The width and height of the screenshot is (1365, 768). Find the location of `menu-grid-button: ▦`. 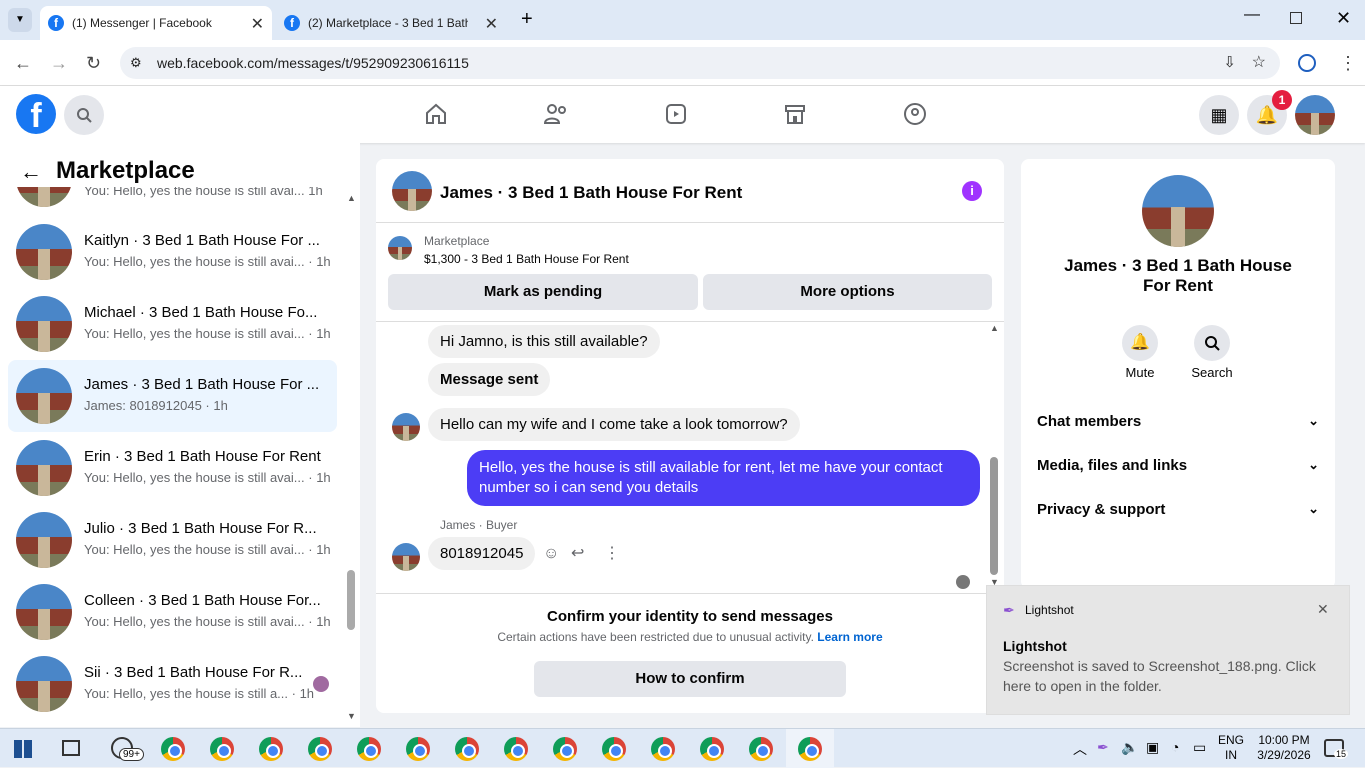

menu-grid-button: ▦ is located at coordinates (1219, 115).